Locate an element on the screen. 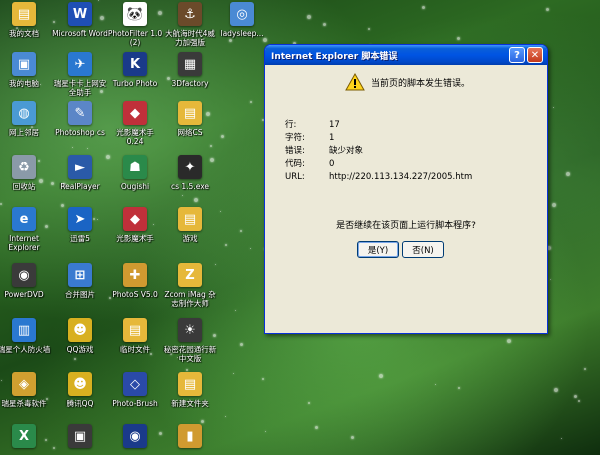 The width and height of the screenshot is (600, 455). desktop-icon-label: 瑞星个人防火墙 is located at coordinates (25, 349).